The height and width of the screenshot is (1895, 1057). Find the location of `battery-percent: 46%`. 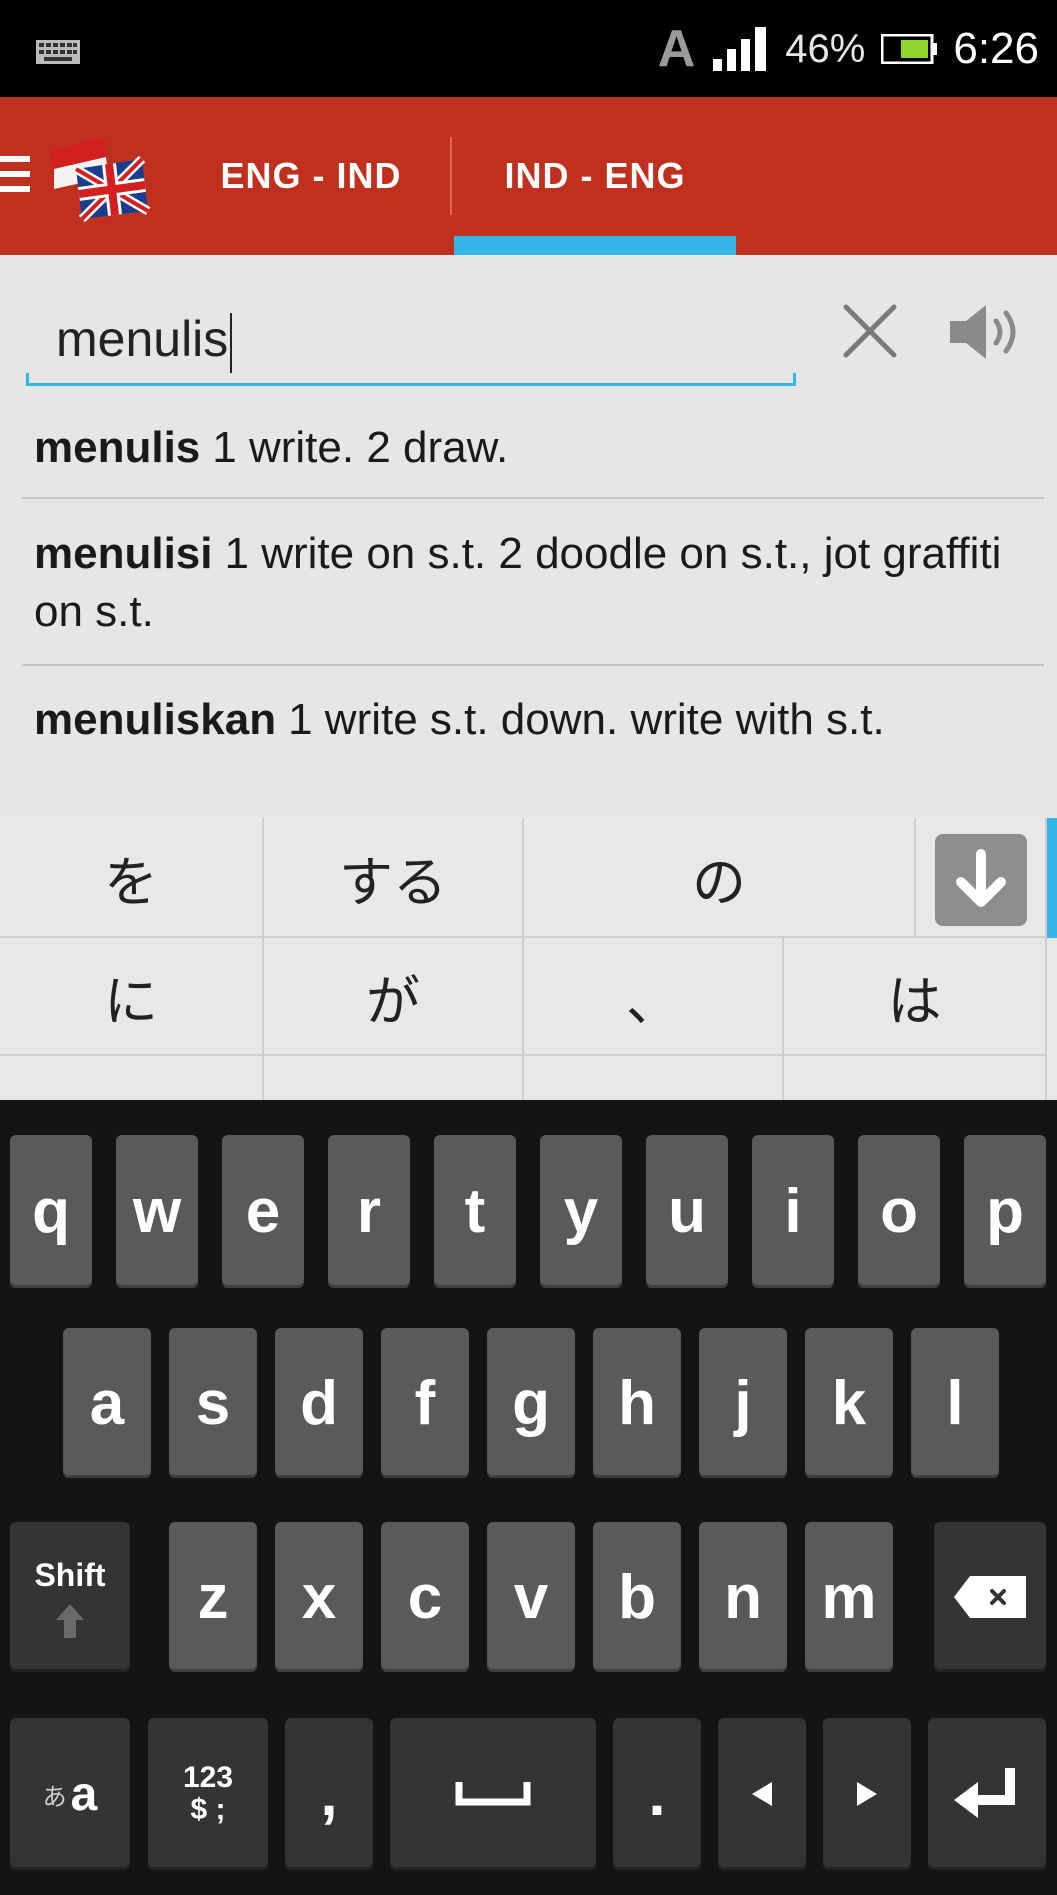

battery-percent: 46% is located at coordinates (825, 48).